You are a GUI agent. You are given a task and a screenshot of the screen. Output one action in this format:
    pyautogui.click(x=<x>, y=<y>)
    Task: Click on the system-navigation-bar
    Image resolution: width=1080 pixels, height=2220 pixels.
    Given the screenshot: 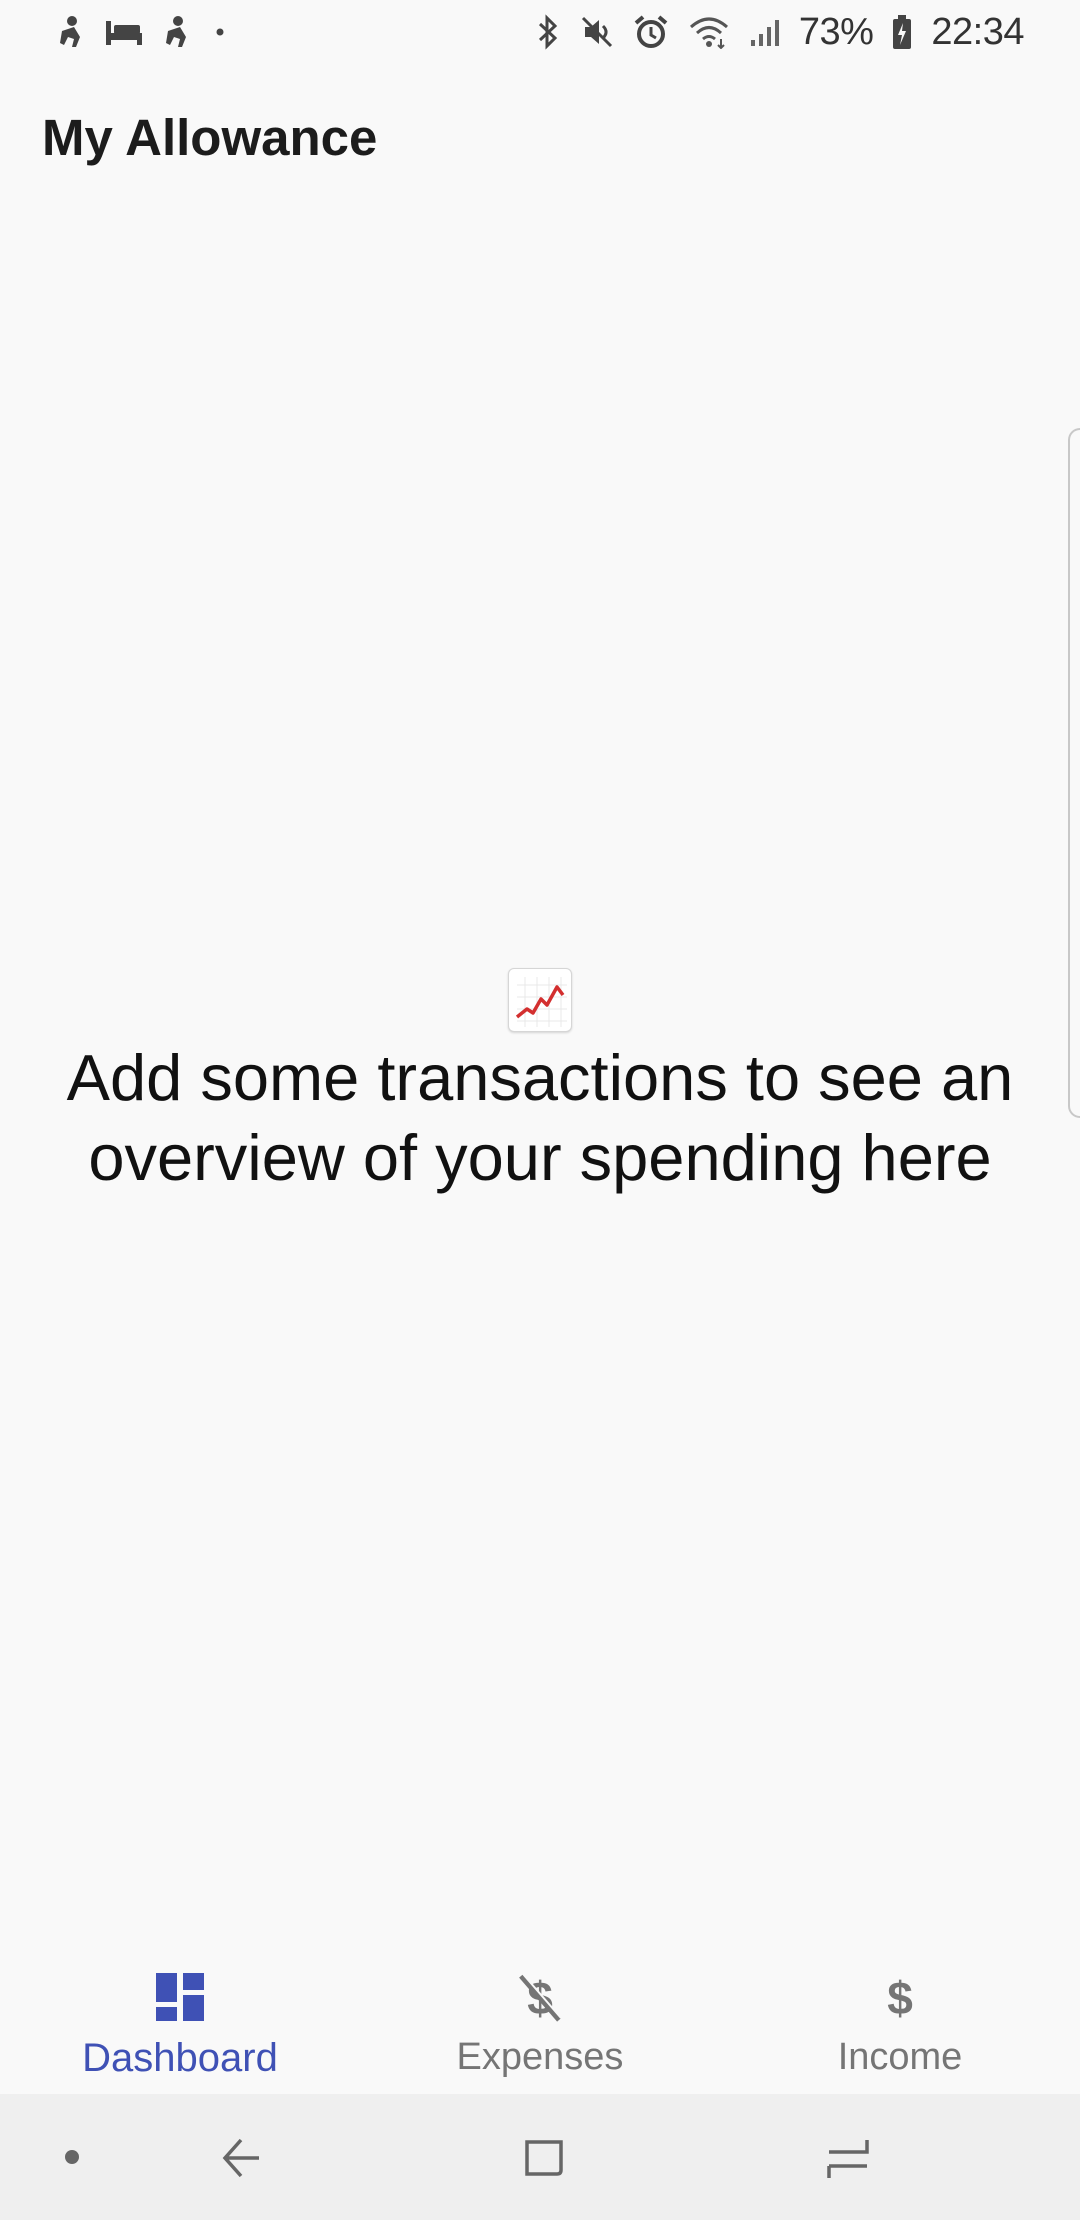 What is the action you would take?
    pyautogui.click(x=540, y=2157)
    